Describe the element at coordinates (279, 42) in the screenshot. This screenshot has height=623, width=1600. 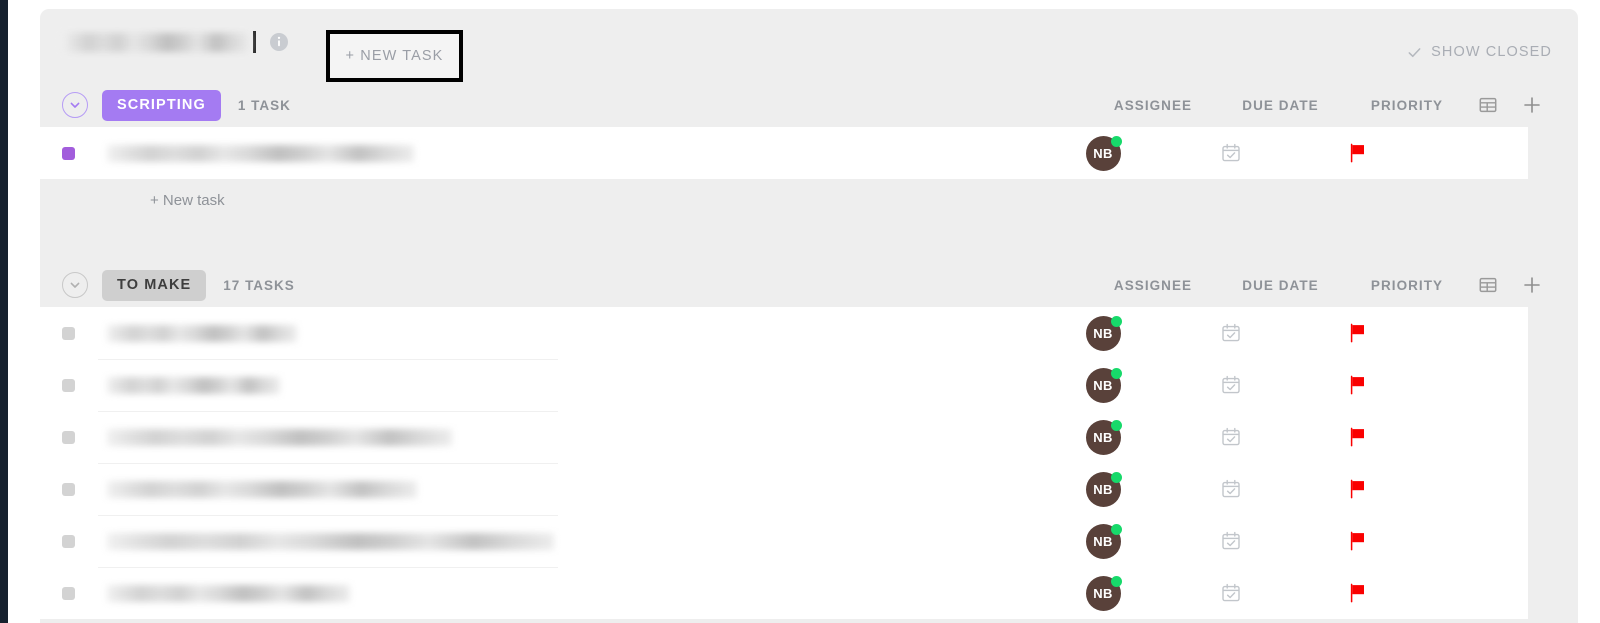
I see `info-icon` at that location.